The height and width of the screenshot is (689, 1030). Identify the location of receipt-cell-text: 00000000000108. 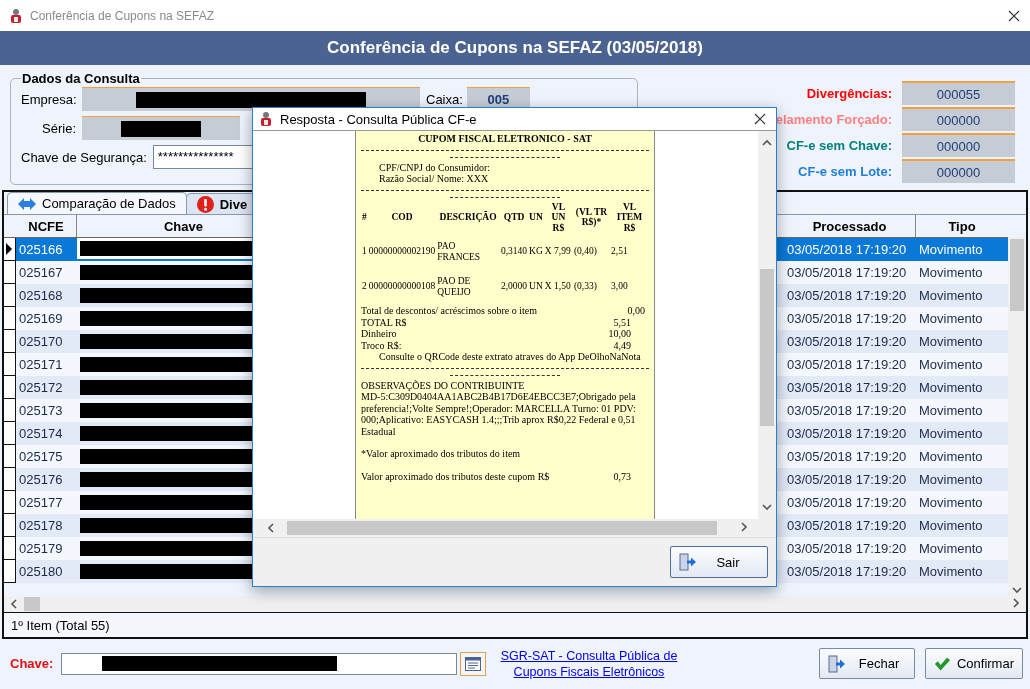
(402, 287).